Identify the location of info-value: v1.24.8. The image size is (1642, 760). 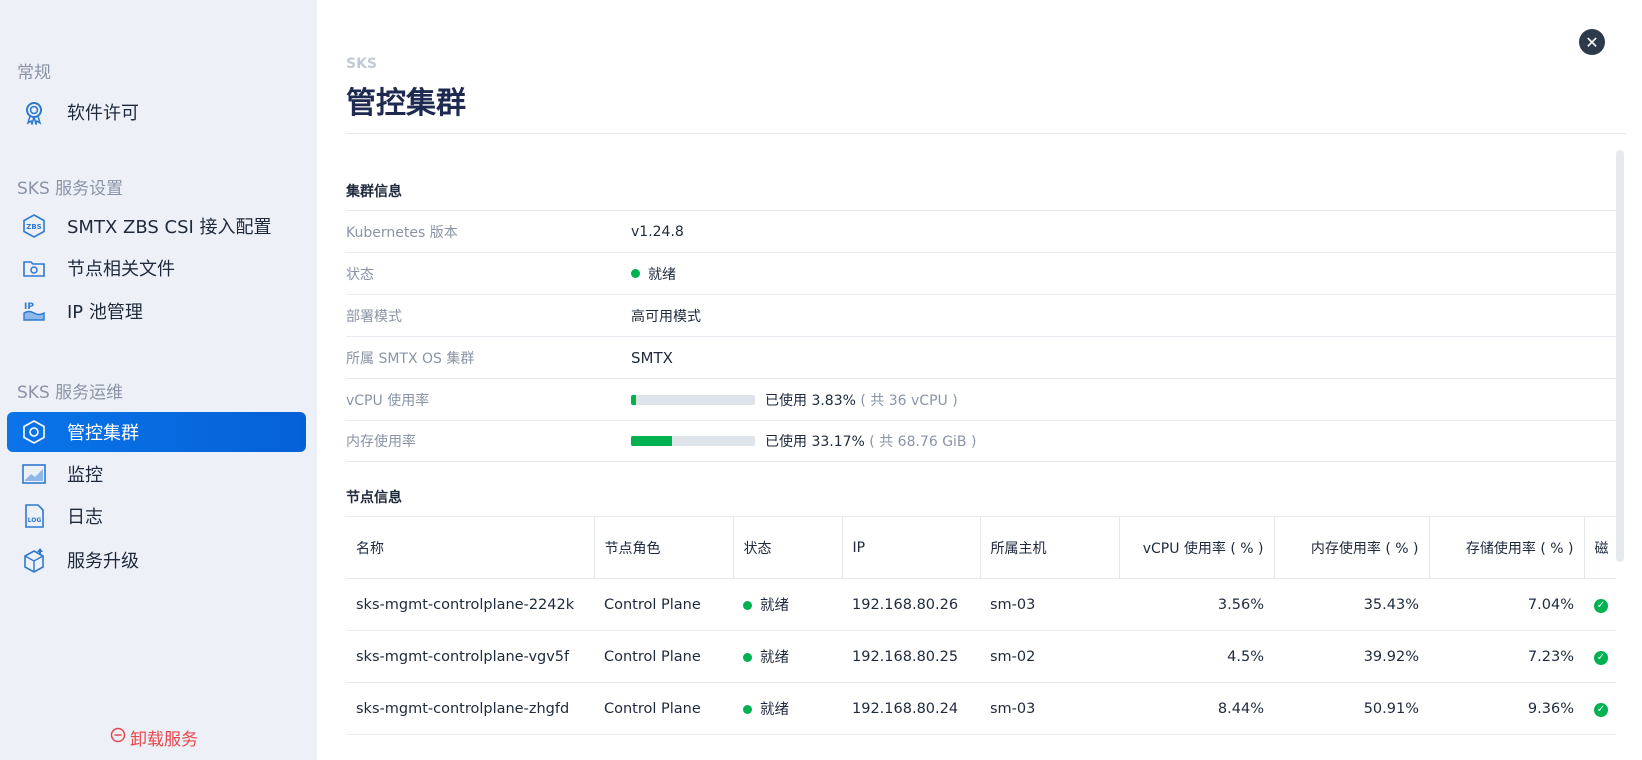
(657, 231).